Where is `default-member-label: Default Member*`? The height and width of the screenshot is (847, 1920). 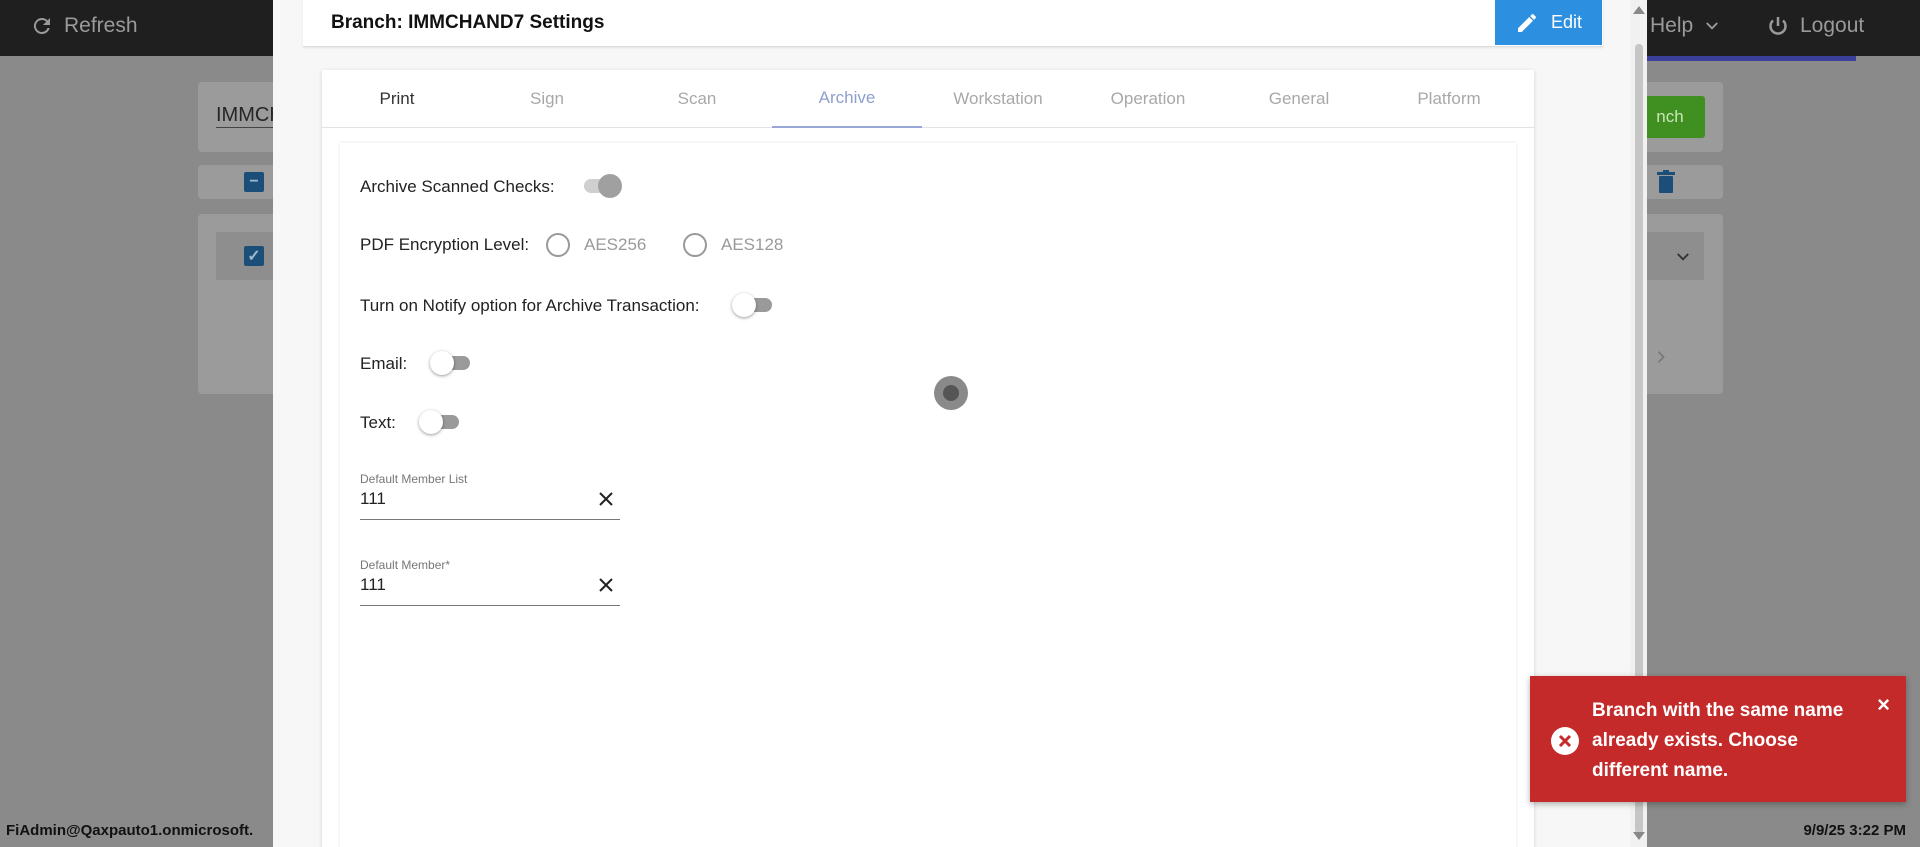 default-member-label: Default Member* is located at coordinates (405, 565).